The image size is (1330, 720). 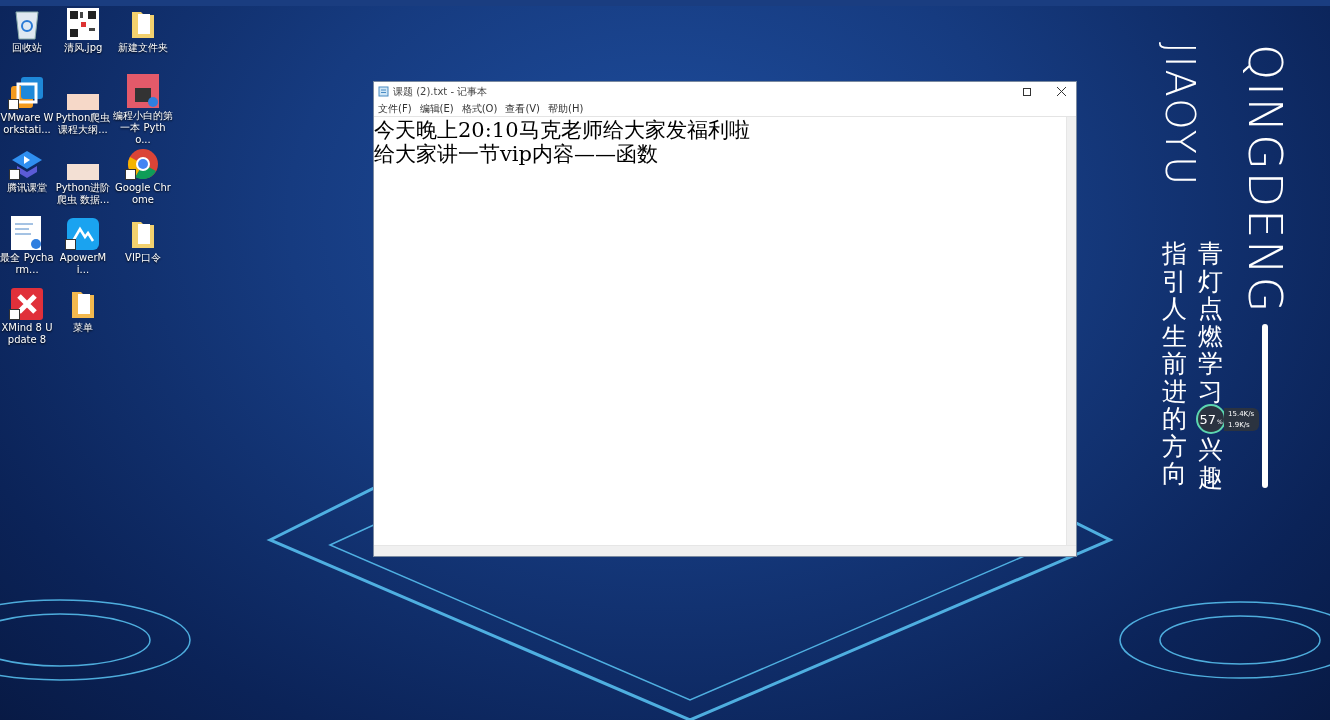 What do you see at coordinates (27, 39) in the screenshot?
I see `desktop-icon: 回收站` at bounding box center [27, 39].